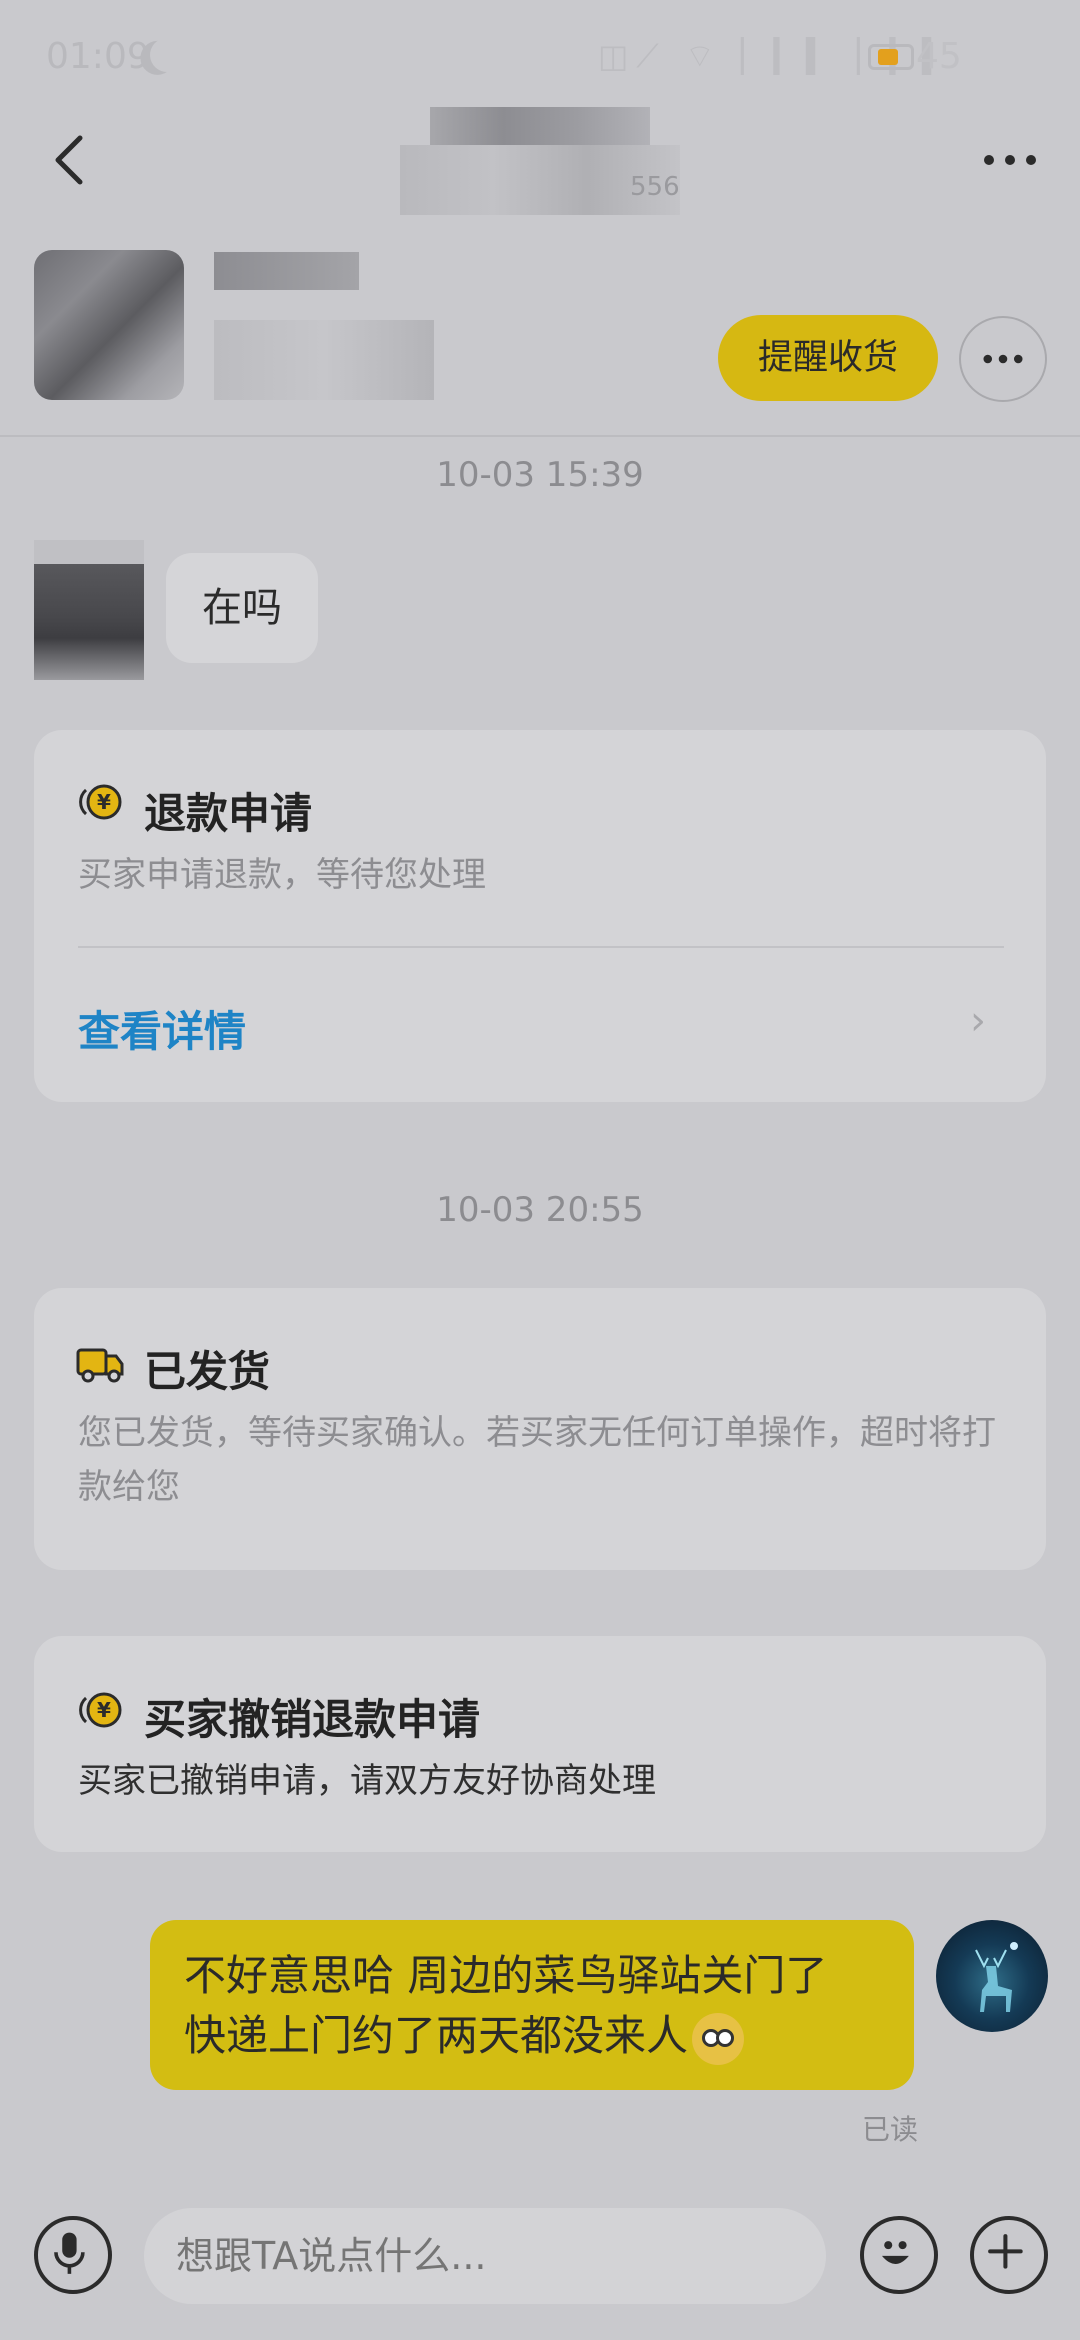 The width and height of the screenshot is (1080, 2340). I want to click on voice-input-button, so click(73, 2255).